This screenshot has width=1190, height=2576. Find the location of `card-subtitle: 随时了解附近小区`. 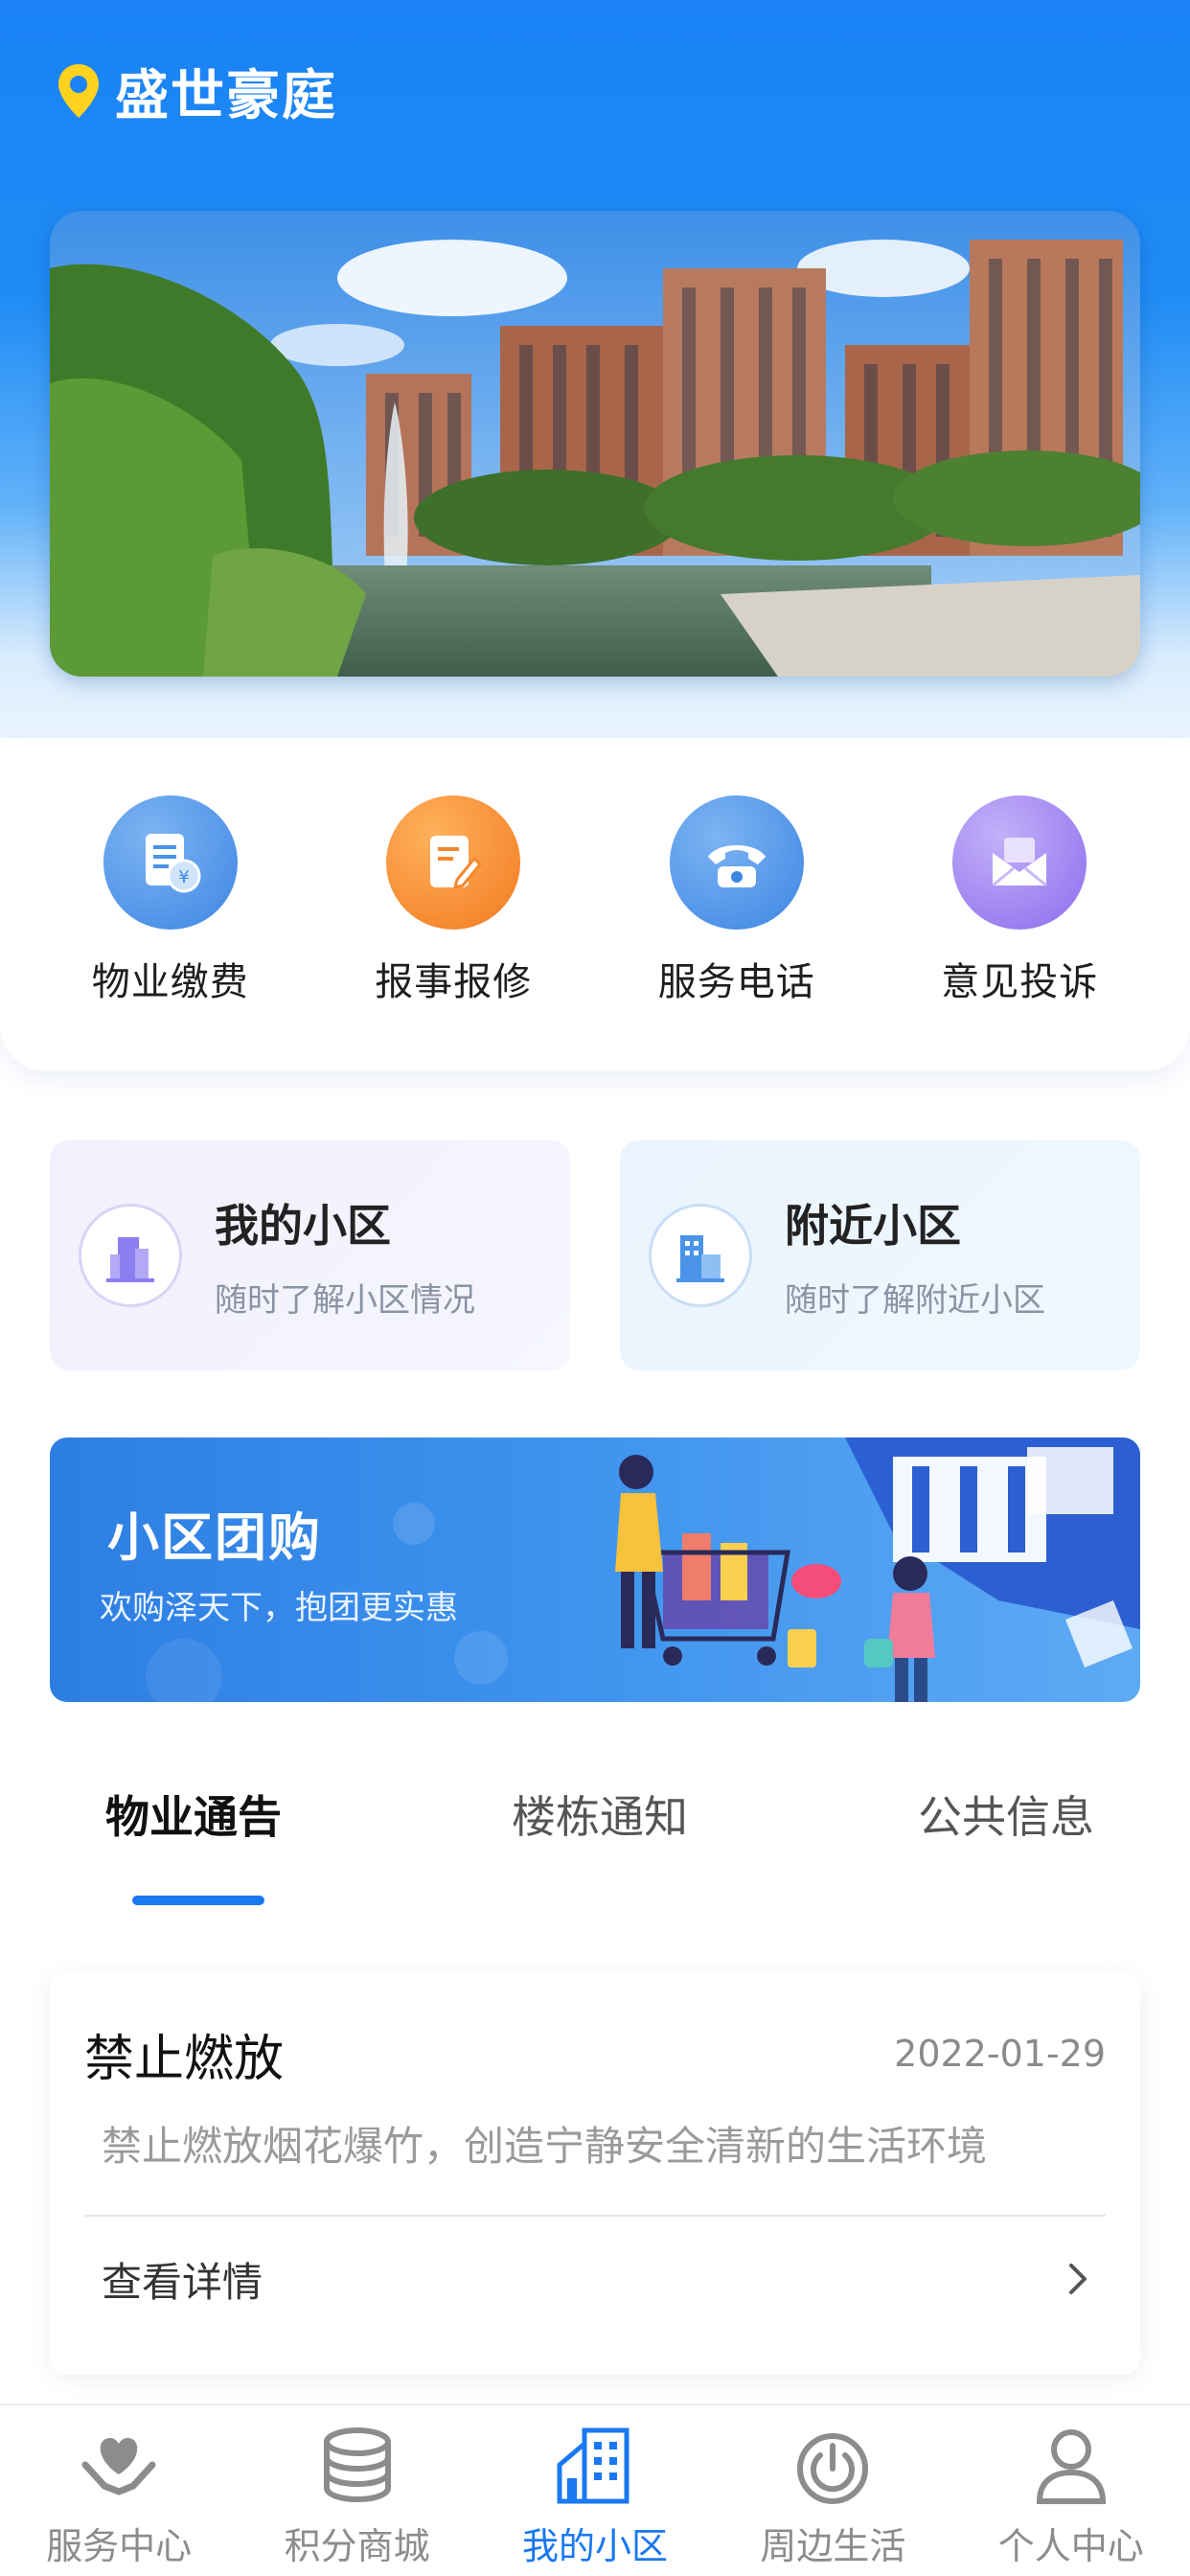

card-subtitle: 随时了解附近小区 is located at coordinates (915, 1300).